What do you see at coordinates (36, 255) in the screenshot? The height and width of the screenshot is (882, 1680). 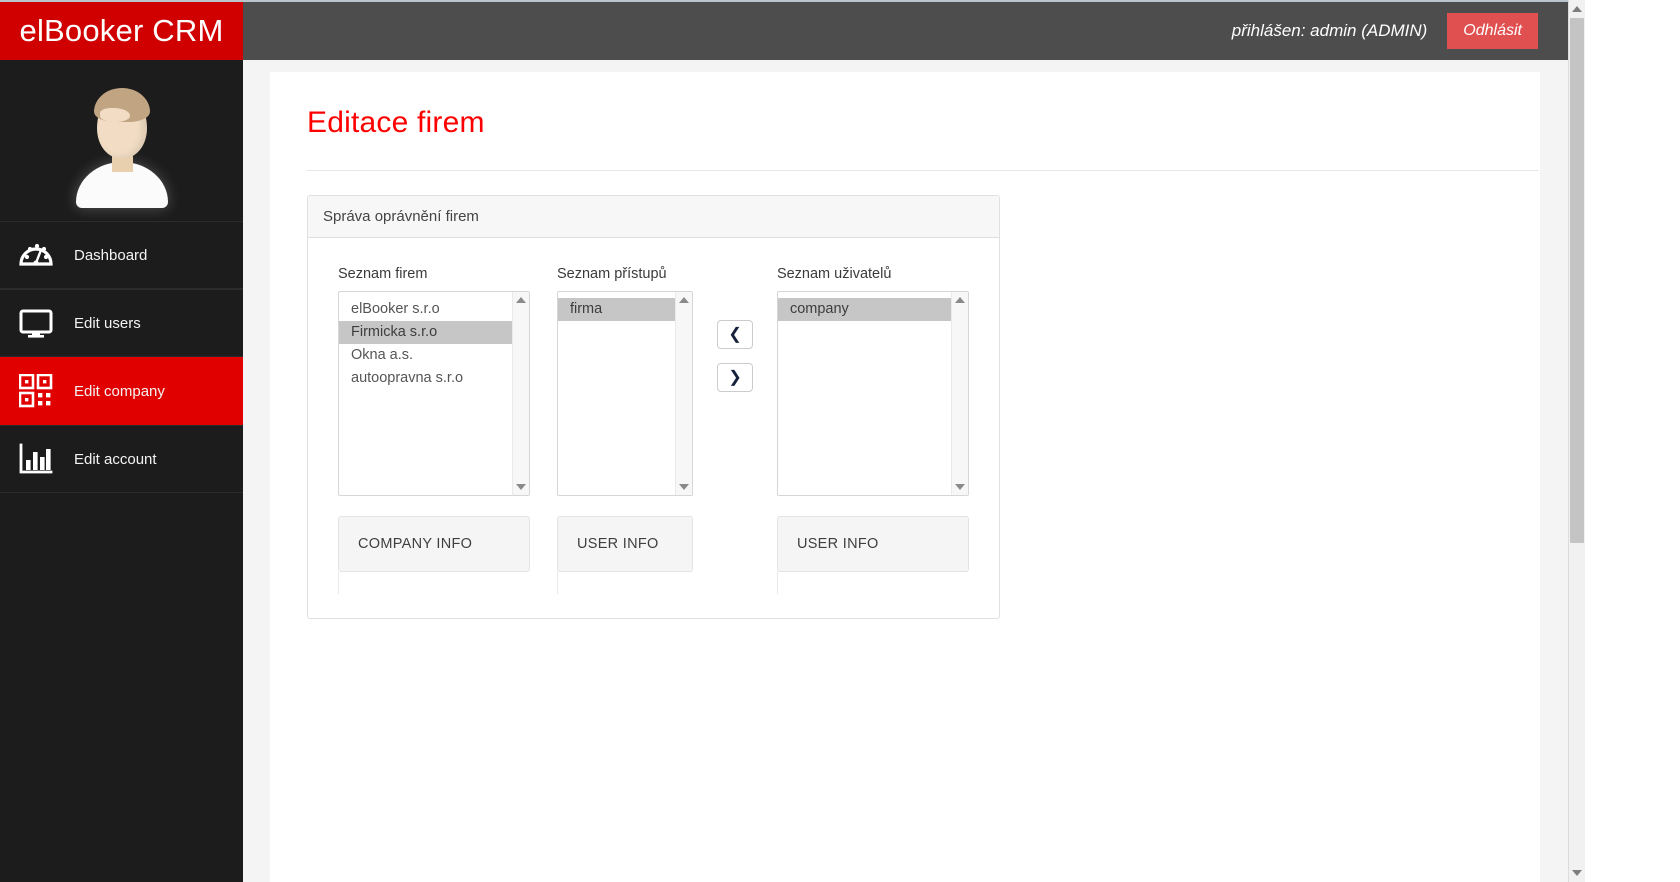 I see `dashboard-gauge-icon` at bounding box center [36, 255].